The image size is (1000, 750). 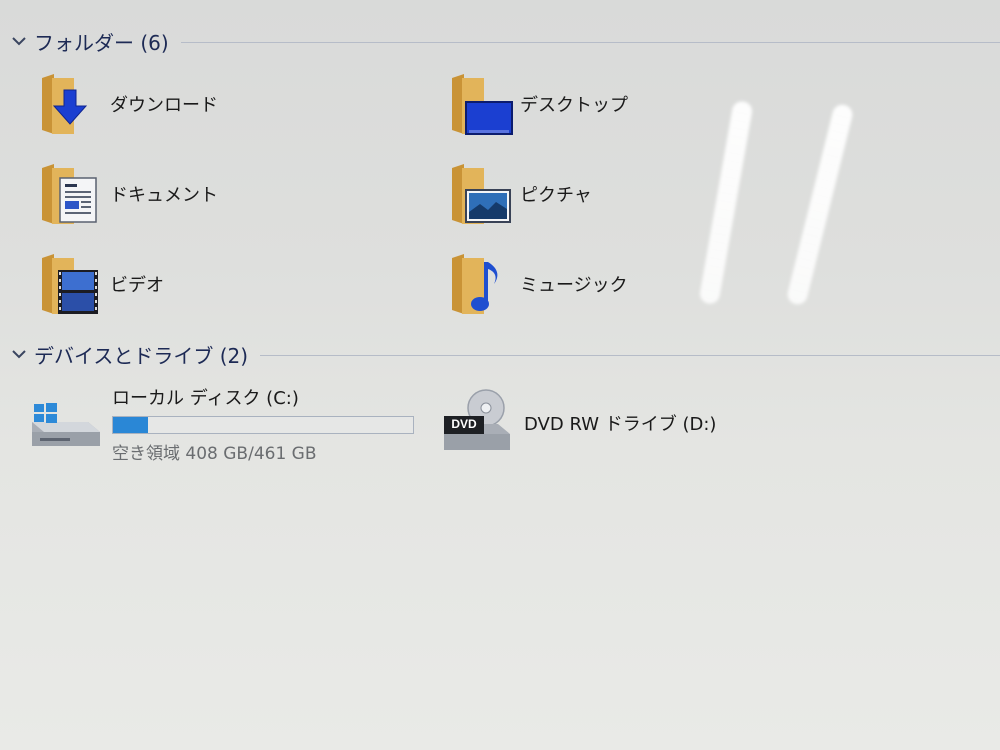 I want to click on windows-drive-icon, so click(x=66, y=428).